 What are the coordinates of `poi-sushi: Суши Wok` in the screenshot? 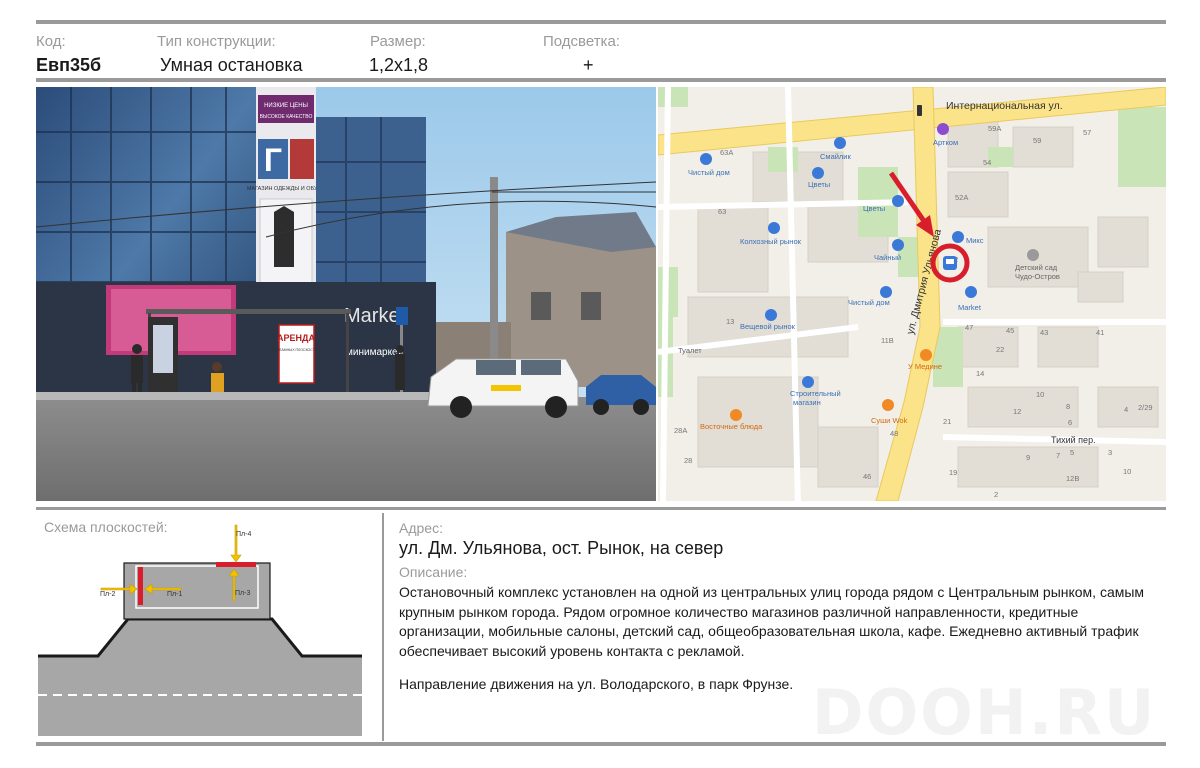 It's located at (889, 420).